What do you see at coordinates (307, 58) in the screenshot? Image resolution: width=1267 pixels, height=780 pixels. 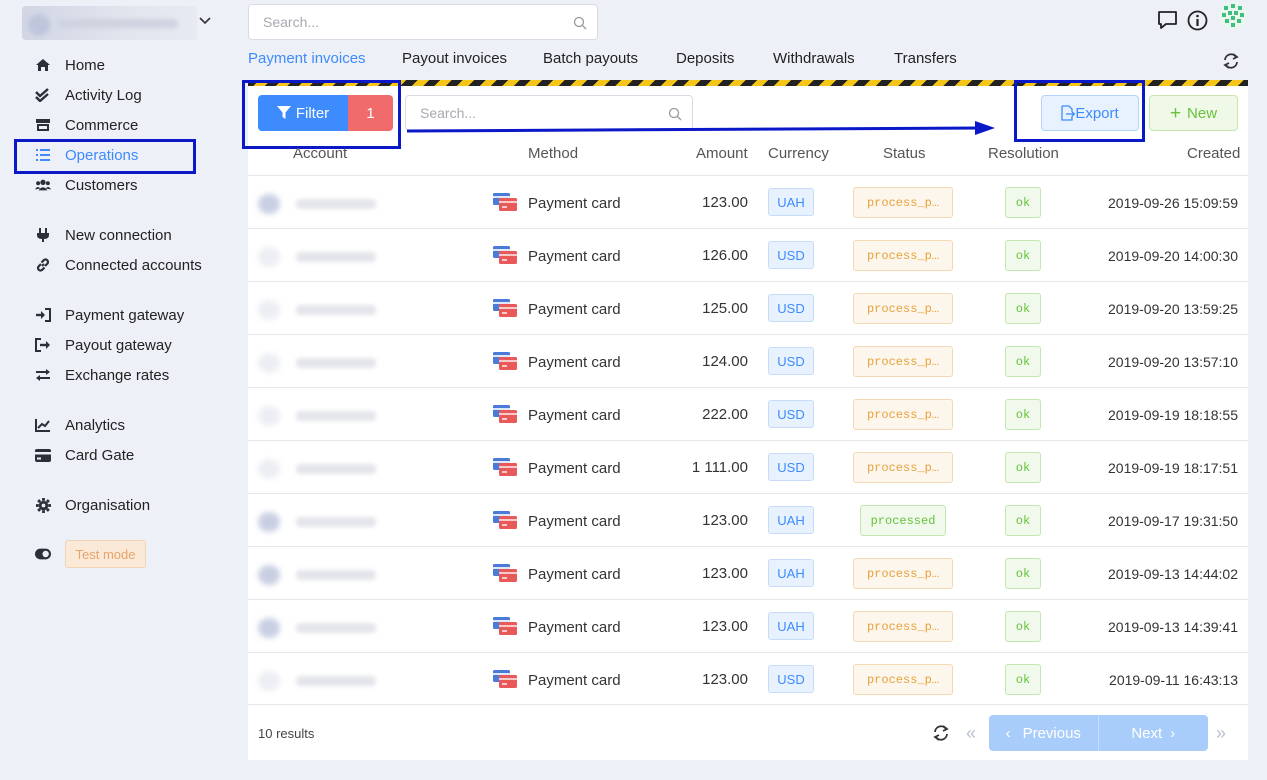 I see `tab-payment-invoices: Payment invoices` at bounding box center [307, 58].